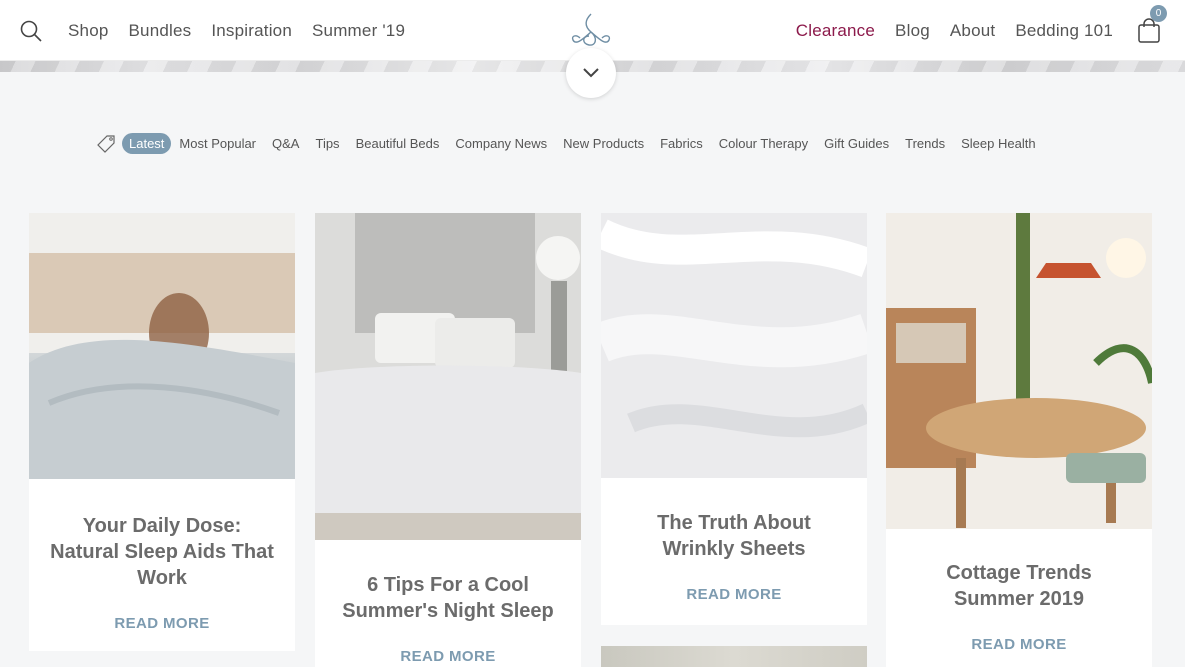  Describe the element at coordinates (835, 31) in the screenshot. I see `nav-clearance: Clearance` at that location.